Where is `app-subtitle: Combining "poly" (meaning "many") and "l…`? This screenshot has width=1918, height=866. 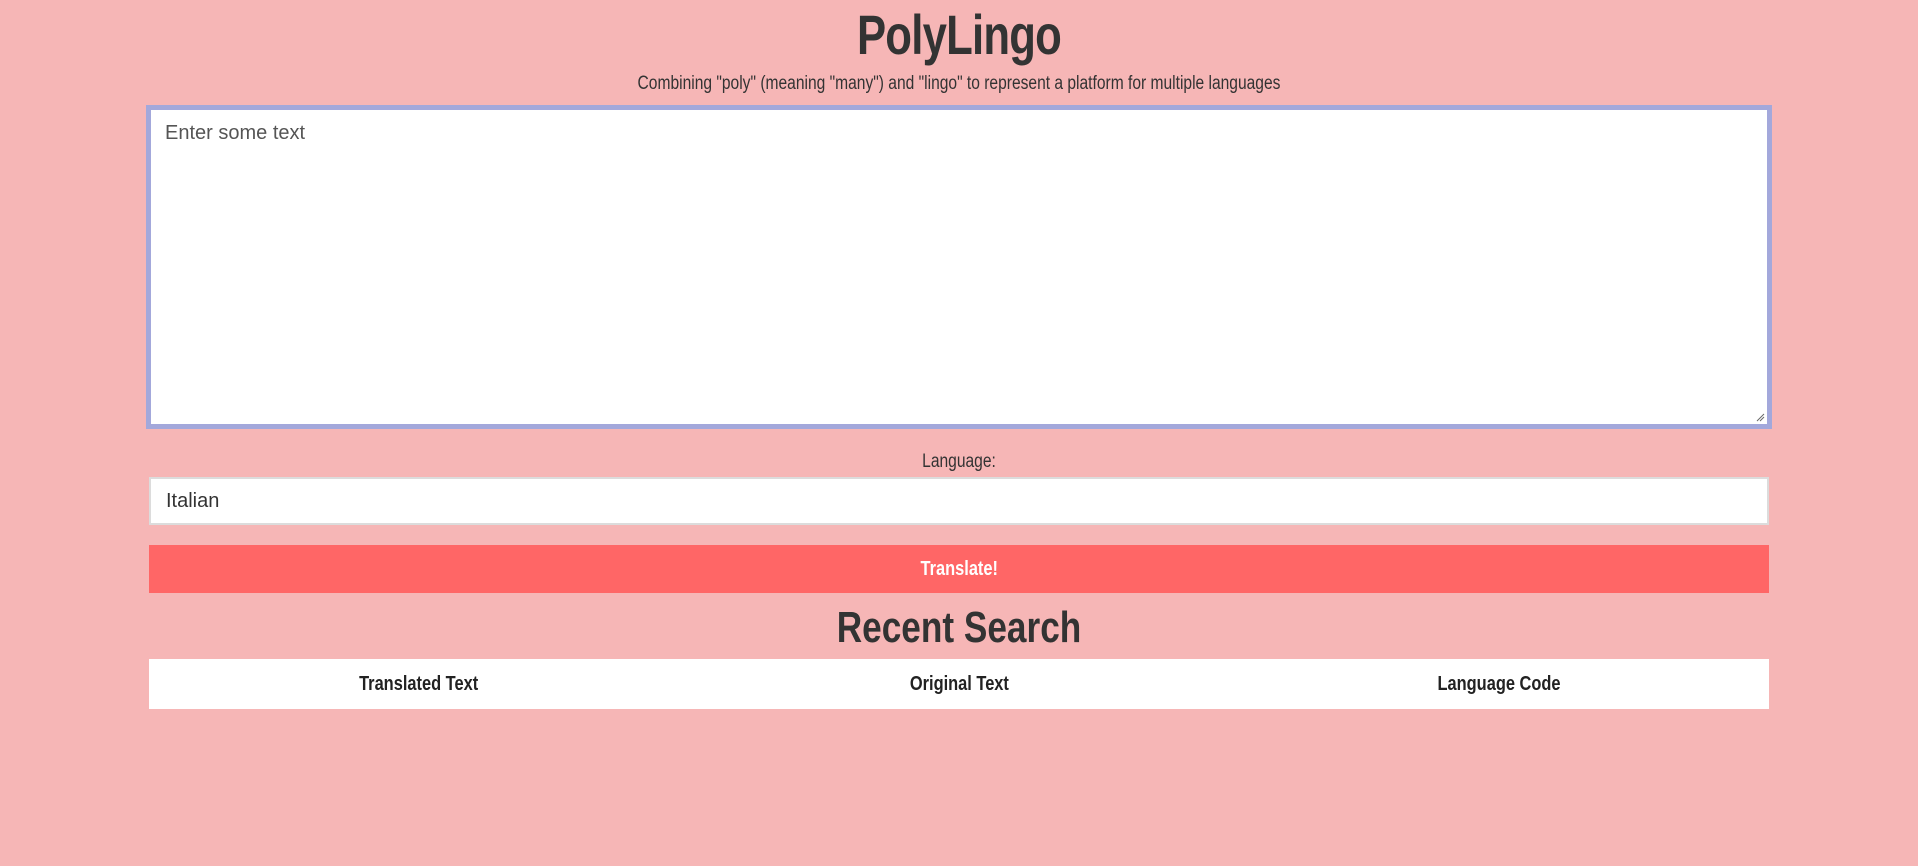
app-subtitle: Combining "poly" (meaning "many") and "l… is located at coordinates (959, 83).